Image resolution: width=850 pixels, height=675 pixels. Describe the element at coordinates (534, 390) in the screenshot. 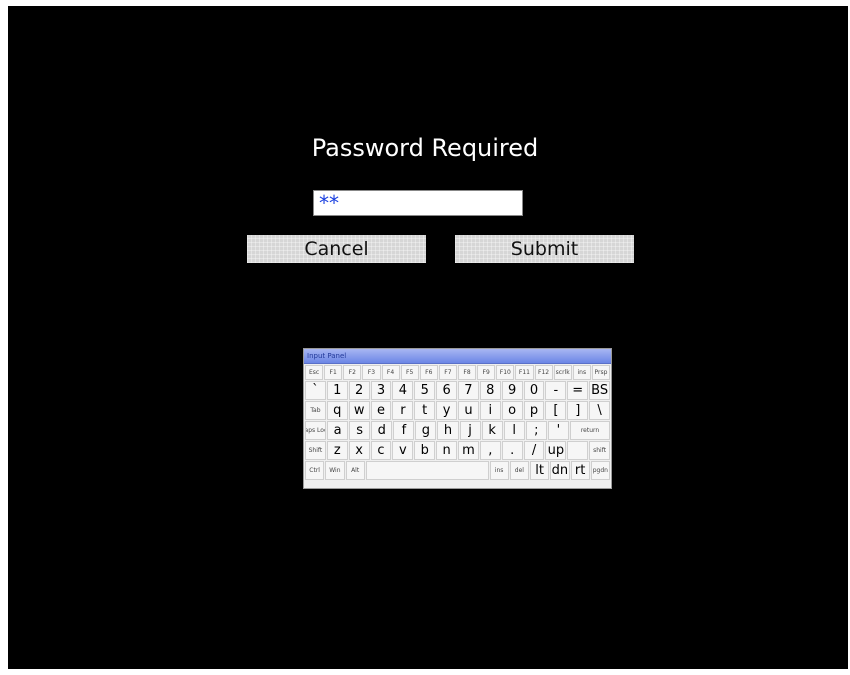

I see `key-0: 0` at that location.